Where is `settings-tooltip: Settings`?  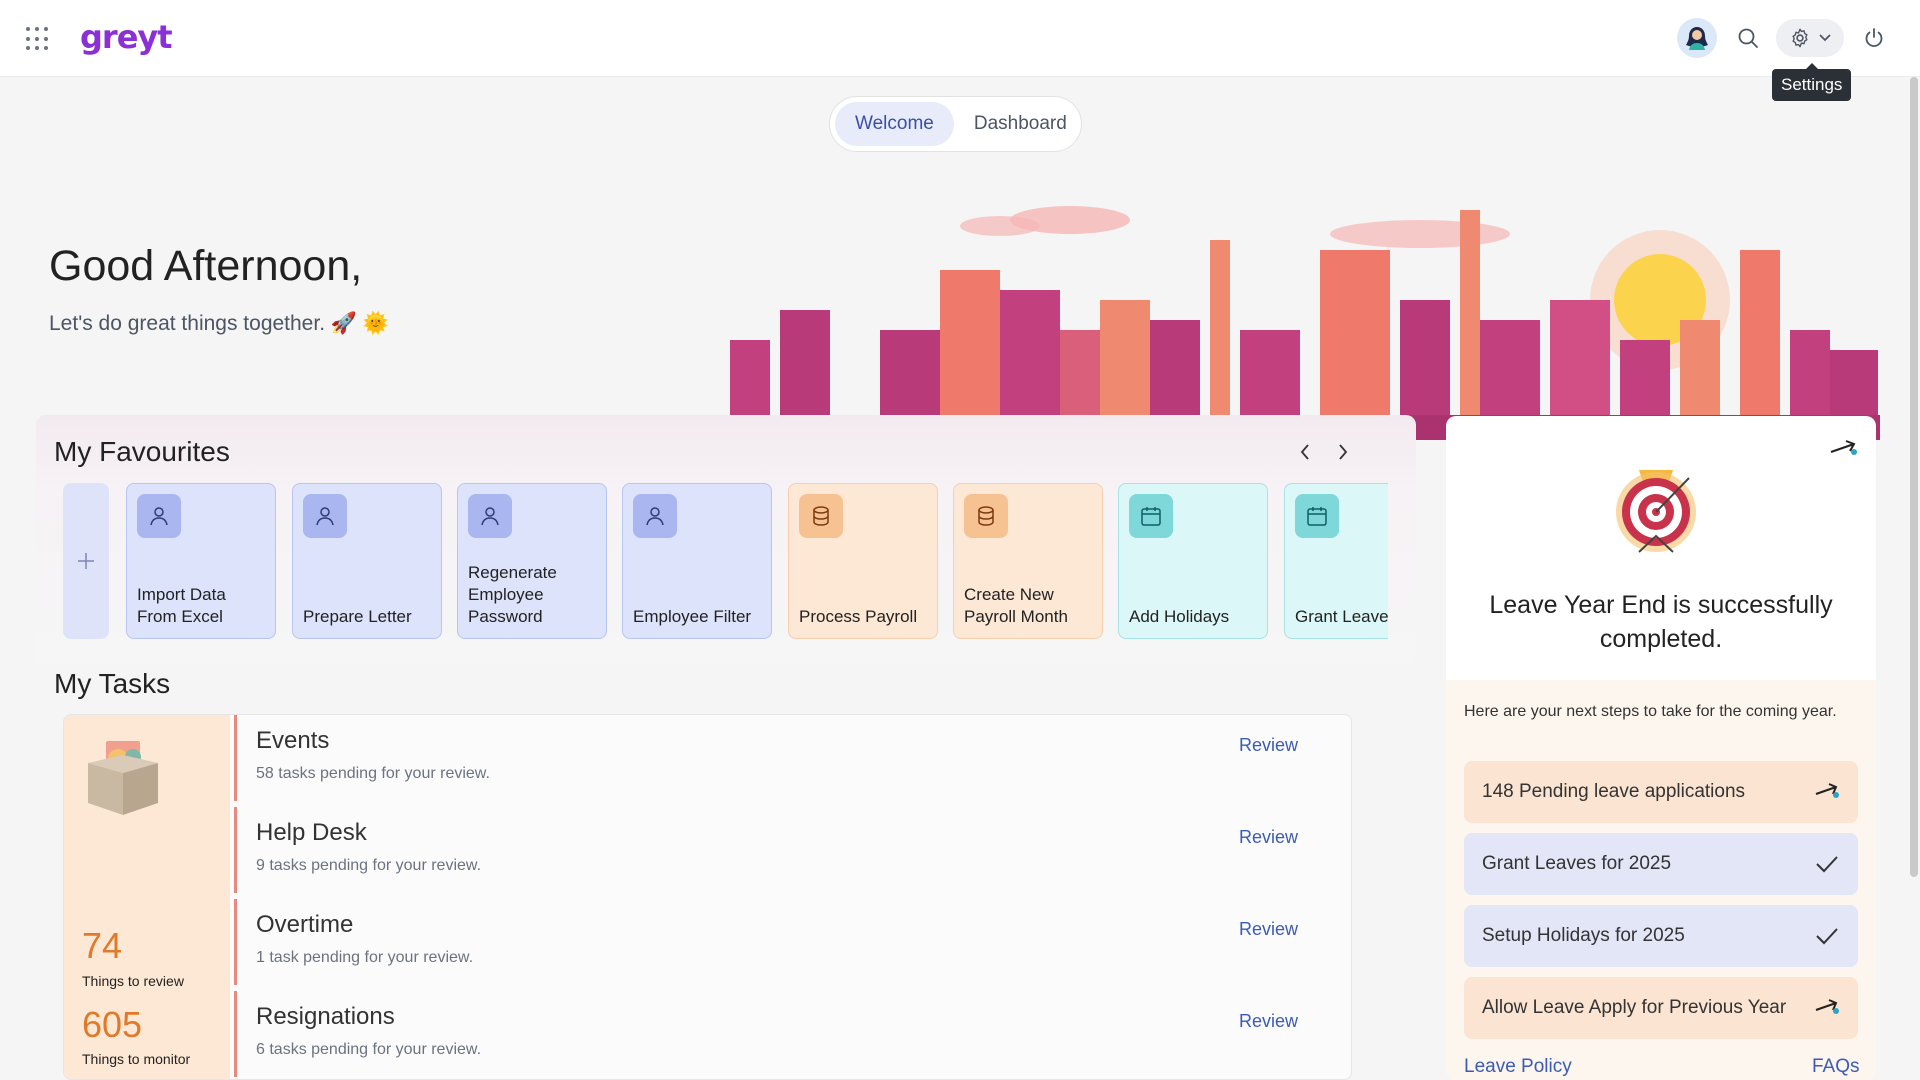
settings-tooltip: Settings is located at coordinates (1812, 82).